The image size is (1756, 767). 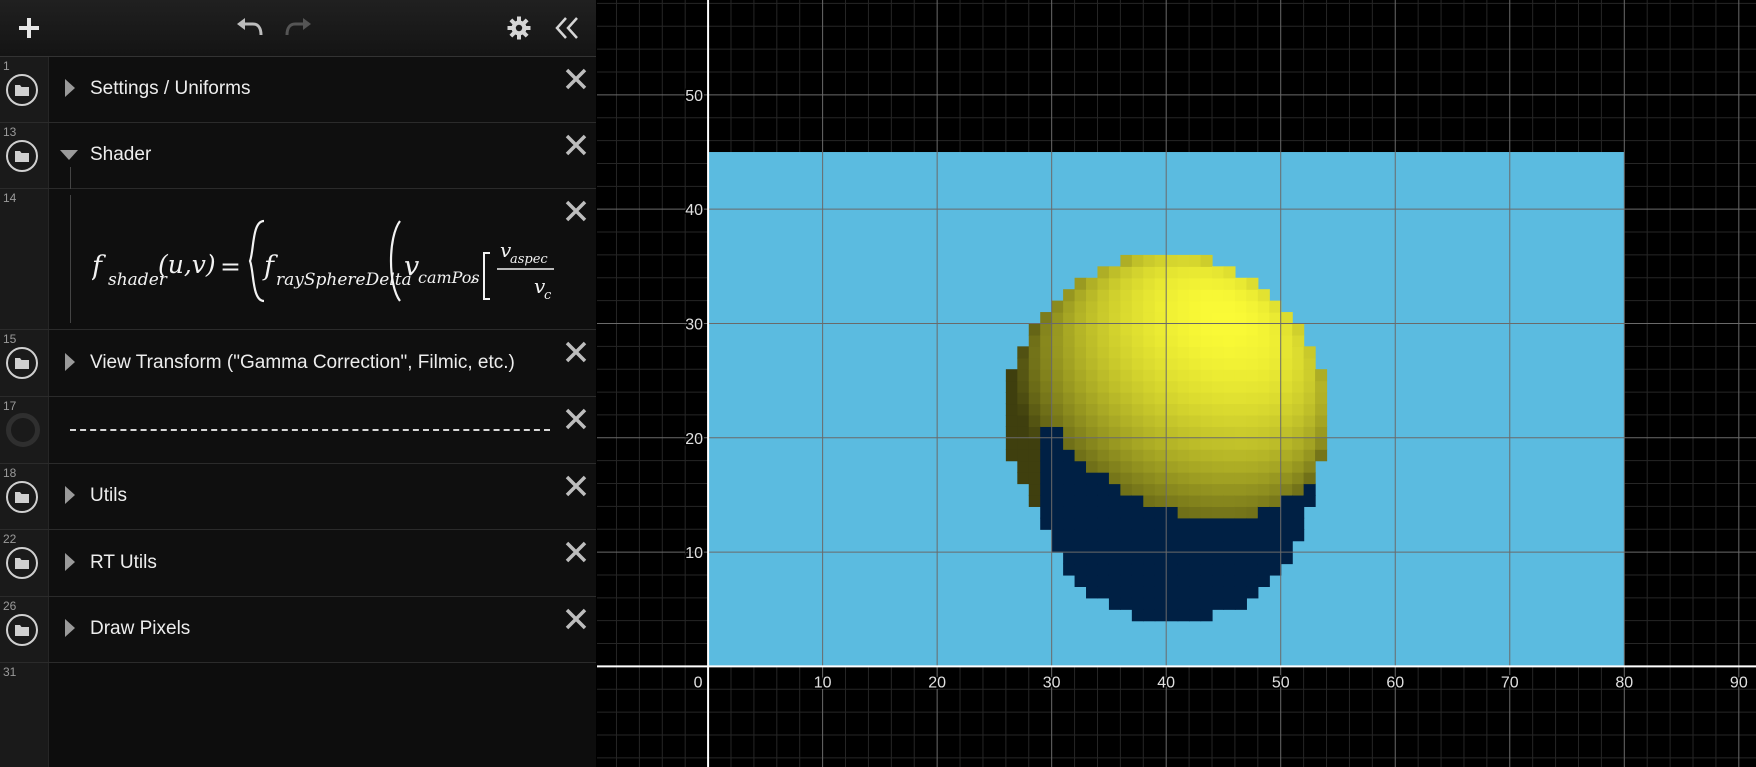 What do you see at coordinates (108, 496) in the screenshot?
I see `folder-title: Utils` at bounding box center [108, 496].